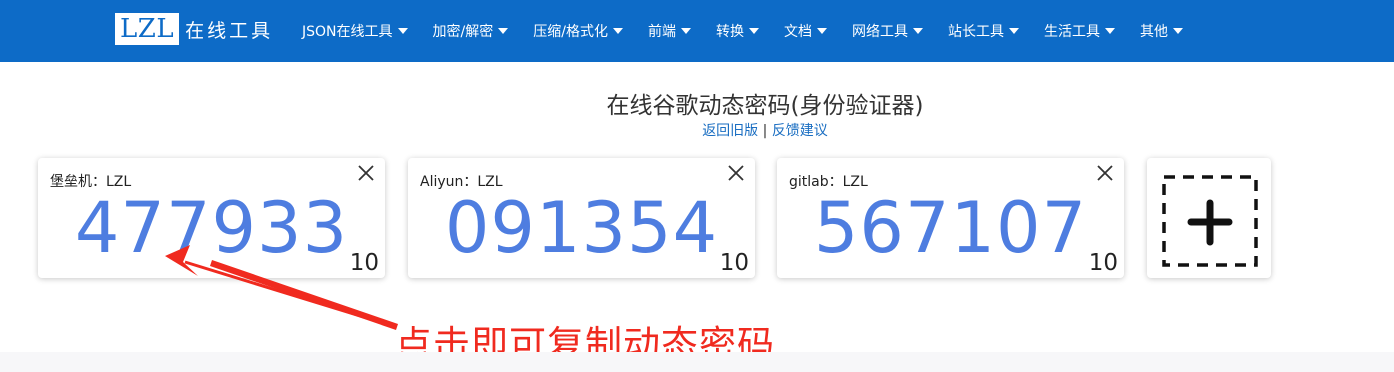 Image resolution: width=1394 pixels, height=372 pixels. I want to click on nav-item-json: JSON在线工具, so click(355, 31).